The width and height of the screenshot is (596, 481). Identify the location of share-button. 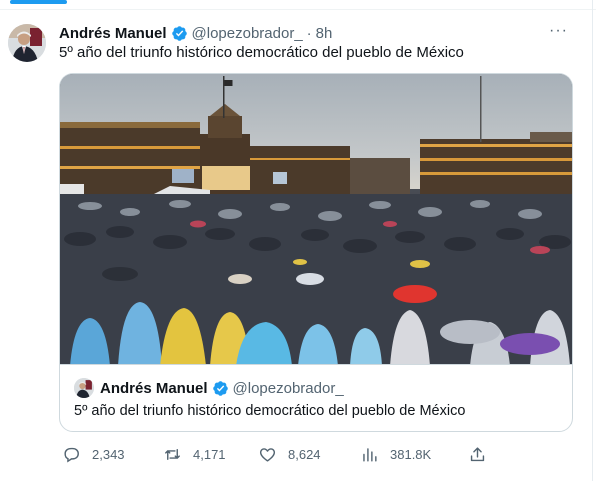
(483, 454).